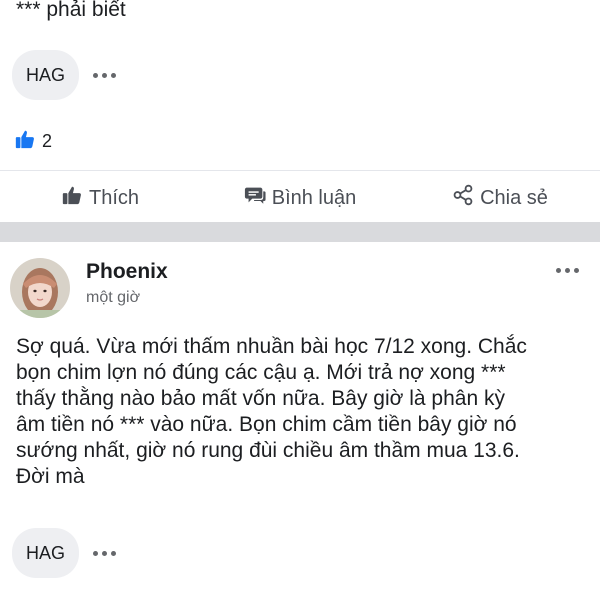 This screenshot has height=600, width=600. Describe the element at coordinates (463, 198) in the screenshot. I see `share-icon` at that location.